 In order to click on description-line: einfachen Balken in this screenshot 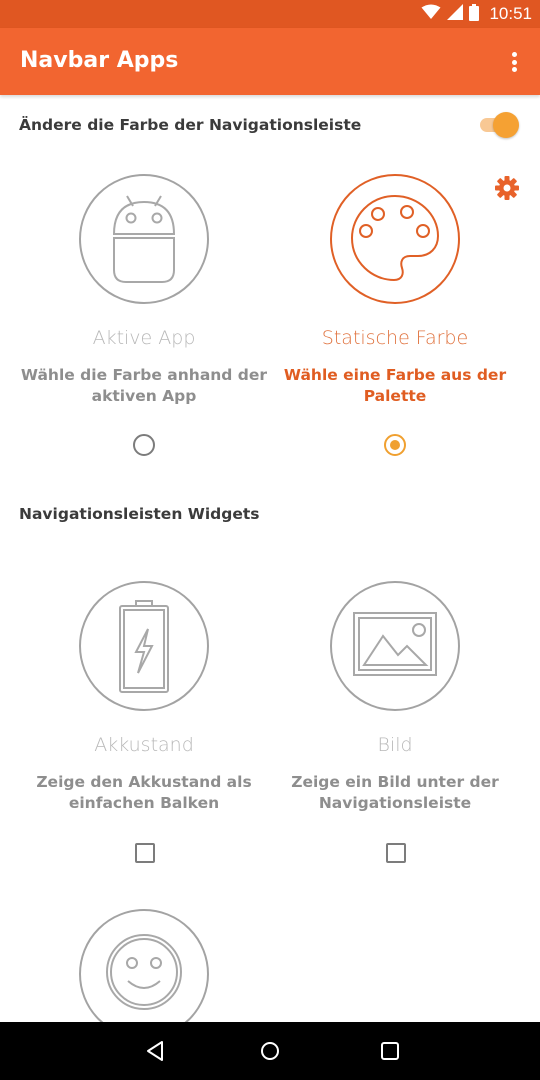, I will do `click(144, 803)`.